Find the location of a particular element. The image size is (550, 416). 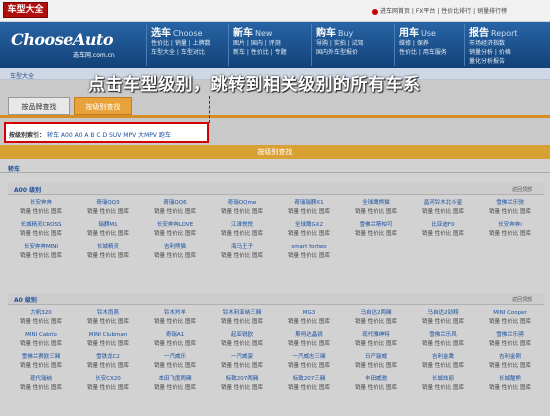

car-series-name: 奇瑞QQ3 is located at coordinates (108, 203).